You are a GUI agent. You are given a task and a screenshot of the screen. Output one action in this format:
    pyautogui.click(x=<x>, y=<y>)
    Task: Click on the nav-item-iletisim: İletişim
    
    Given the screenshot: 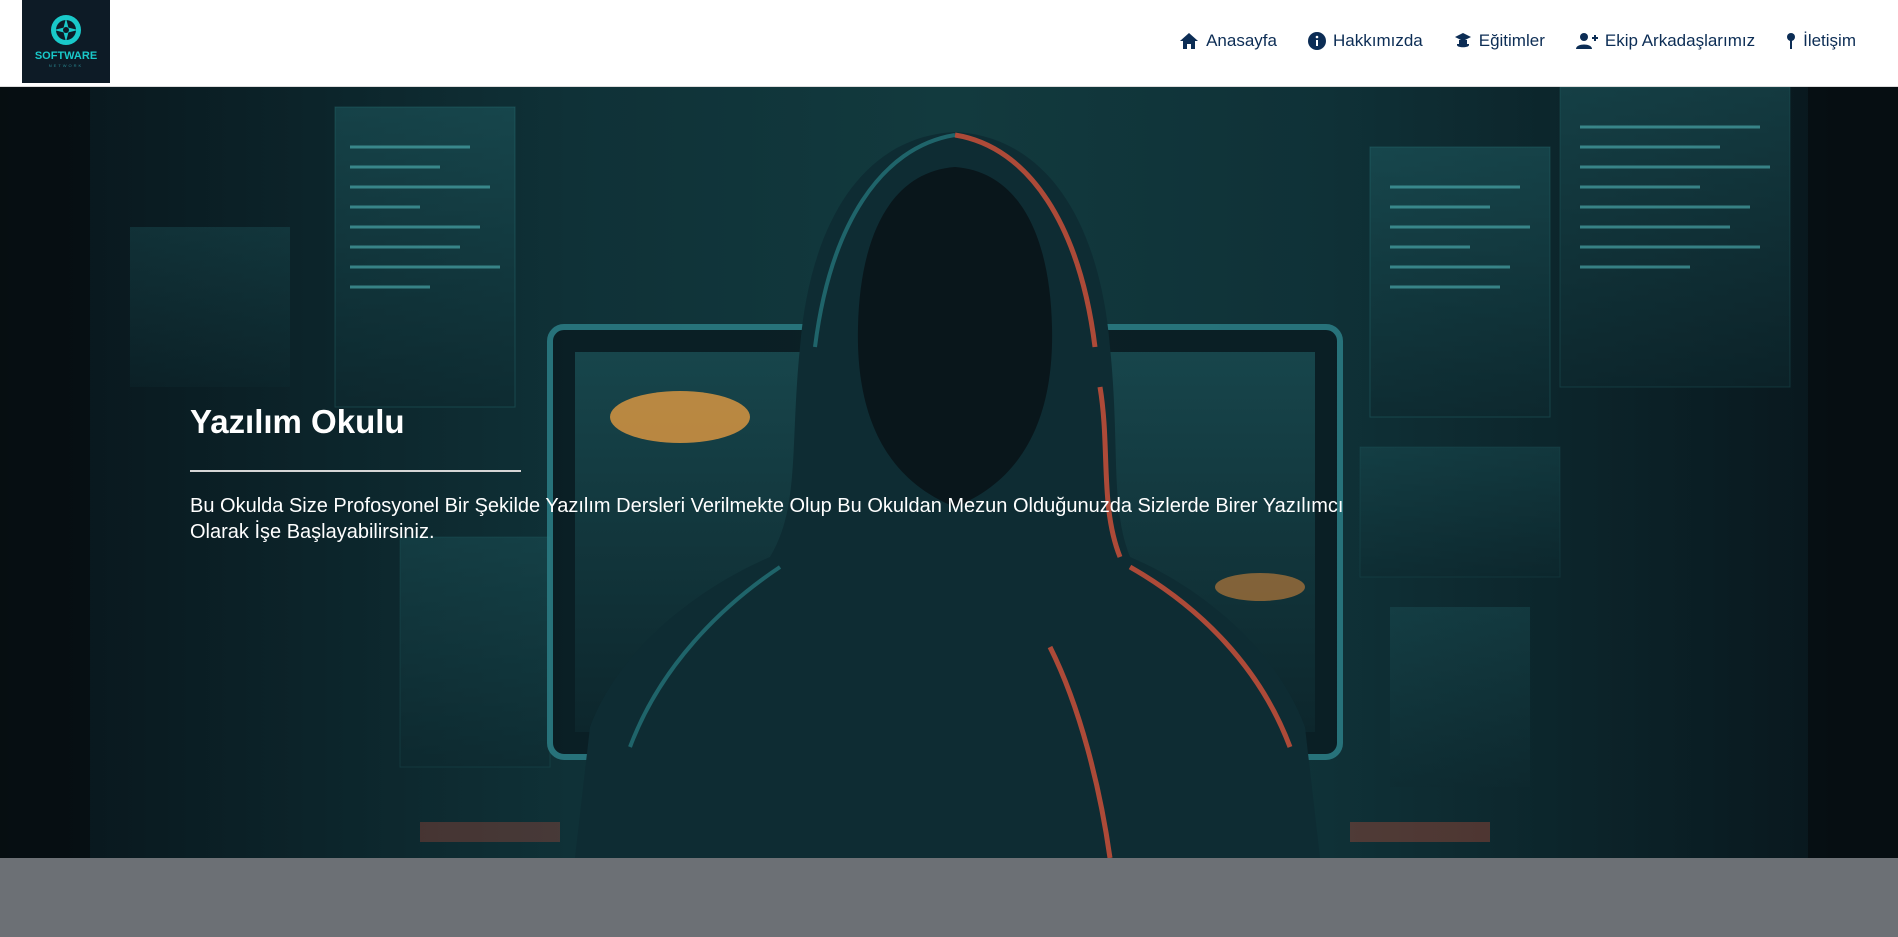 What is the action you would take?
    pyautogui.click(x=1821, y=41)
    